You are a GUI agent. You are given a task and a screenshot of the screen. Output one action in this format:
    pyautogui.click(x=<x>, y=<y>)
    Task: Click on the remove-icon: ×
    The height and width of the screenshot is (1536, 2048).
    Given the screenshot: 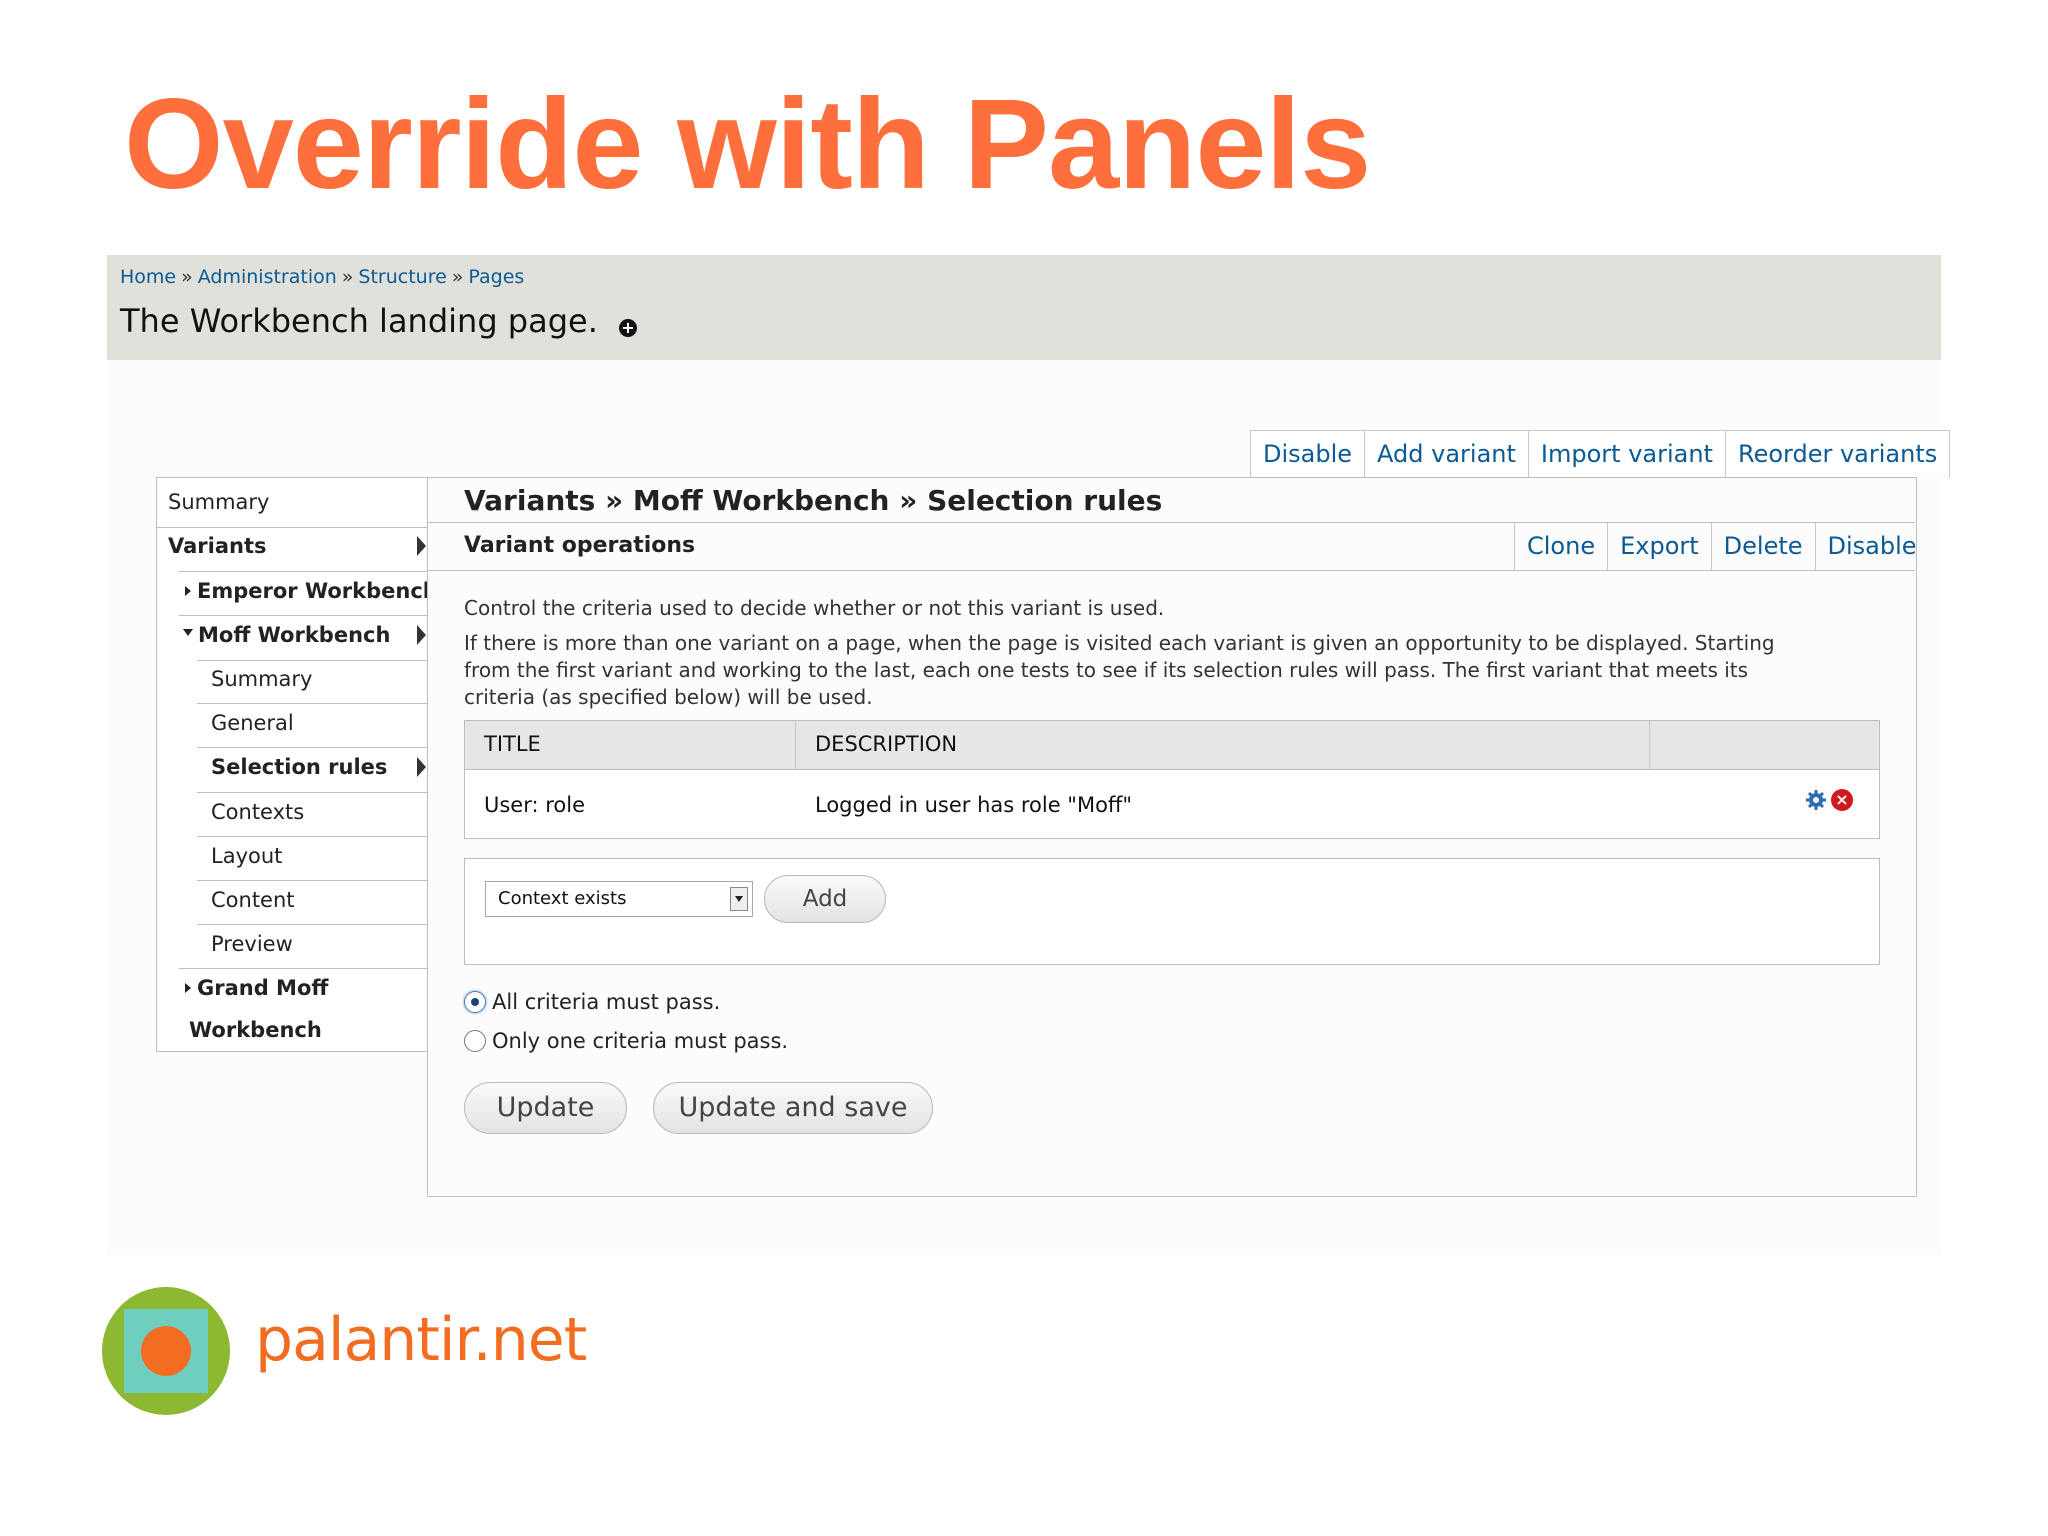 What is the action you would take?
    pyautogui.click(x=1842, y=800)
    